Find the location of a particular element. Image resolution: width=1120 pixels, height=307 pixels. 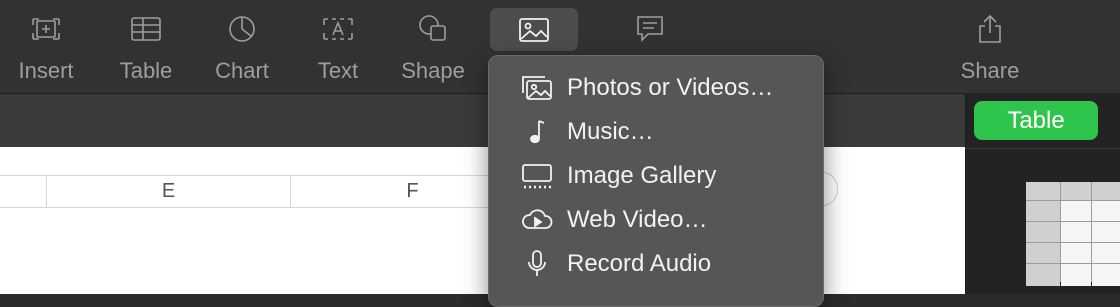

menu-item-label: Image Gallery is located at coordinates (642, 175).